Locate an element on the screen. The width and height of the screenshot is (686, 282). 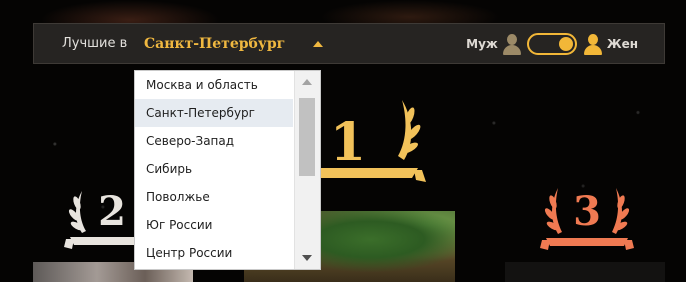
scrollbar-thumb is located at coordinates (307, 137).